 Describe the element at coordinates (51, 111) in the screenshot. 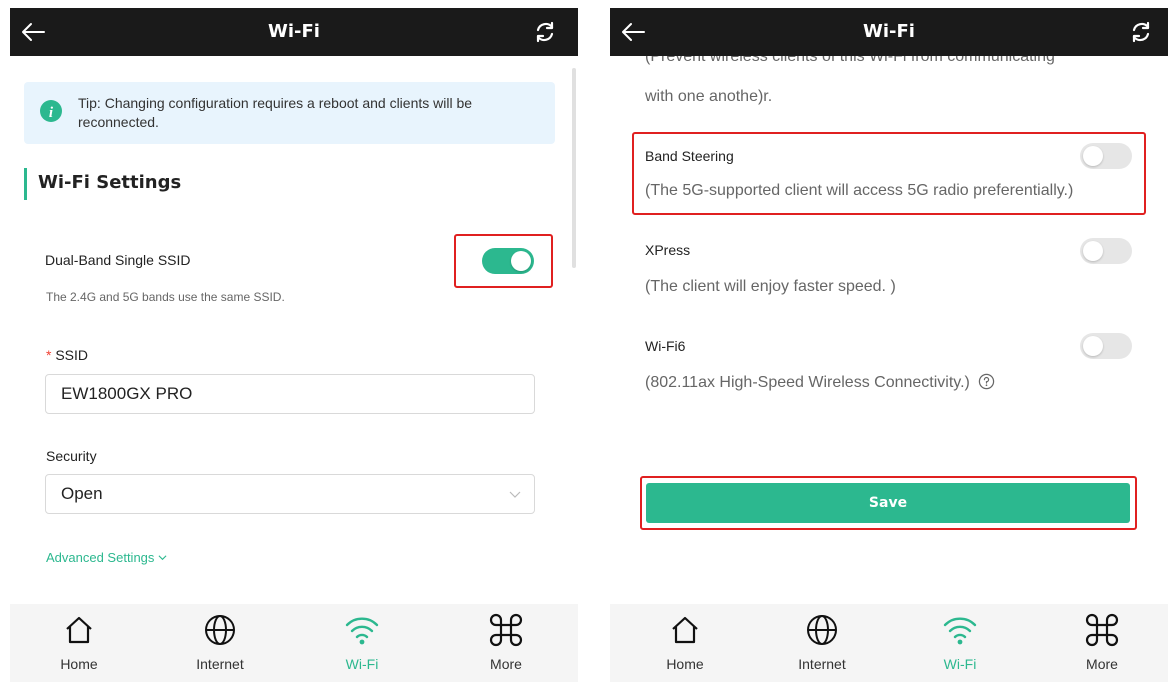

I see `info-icon: i` at that location.